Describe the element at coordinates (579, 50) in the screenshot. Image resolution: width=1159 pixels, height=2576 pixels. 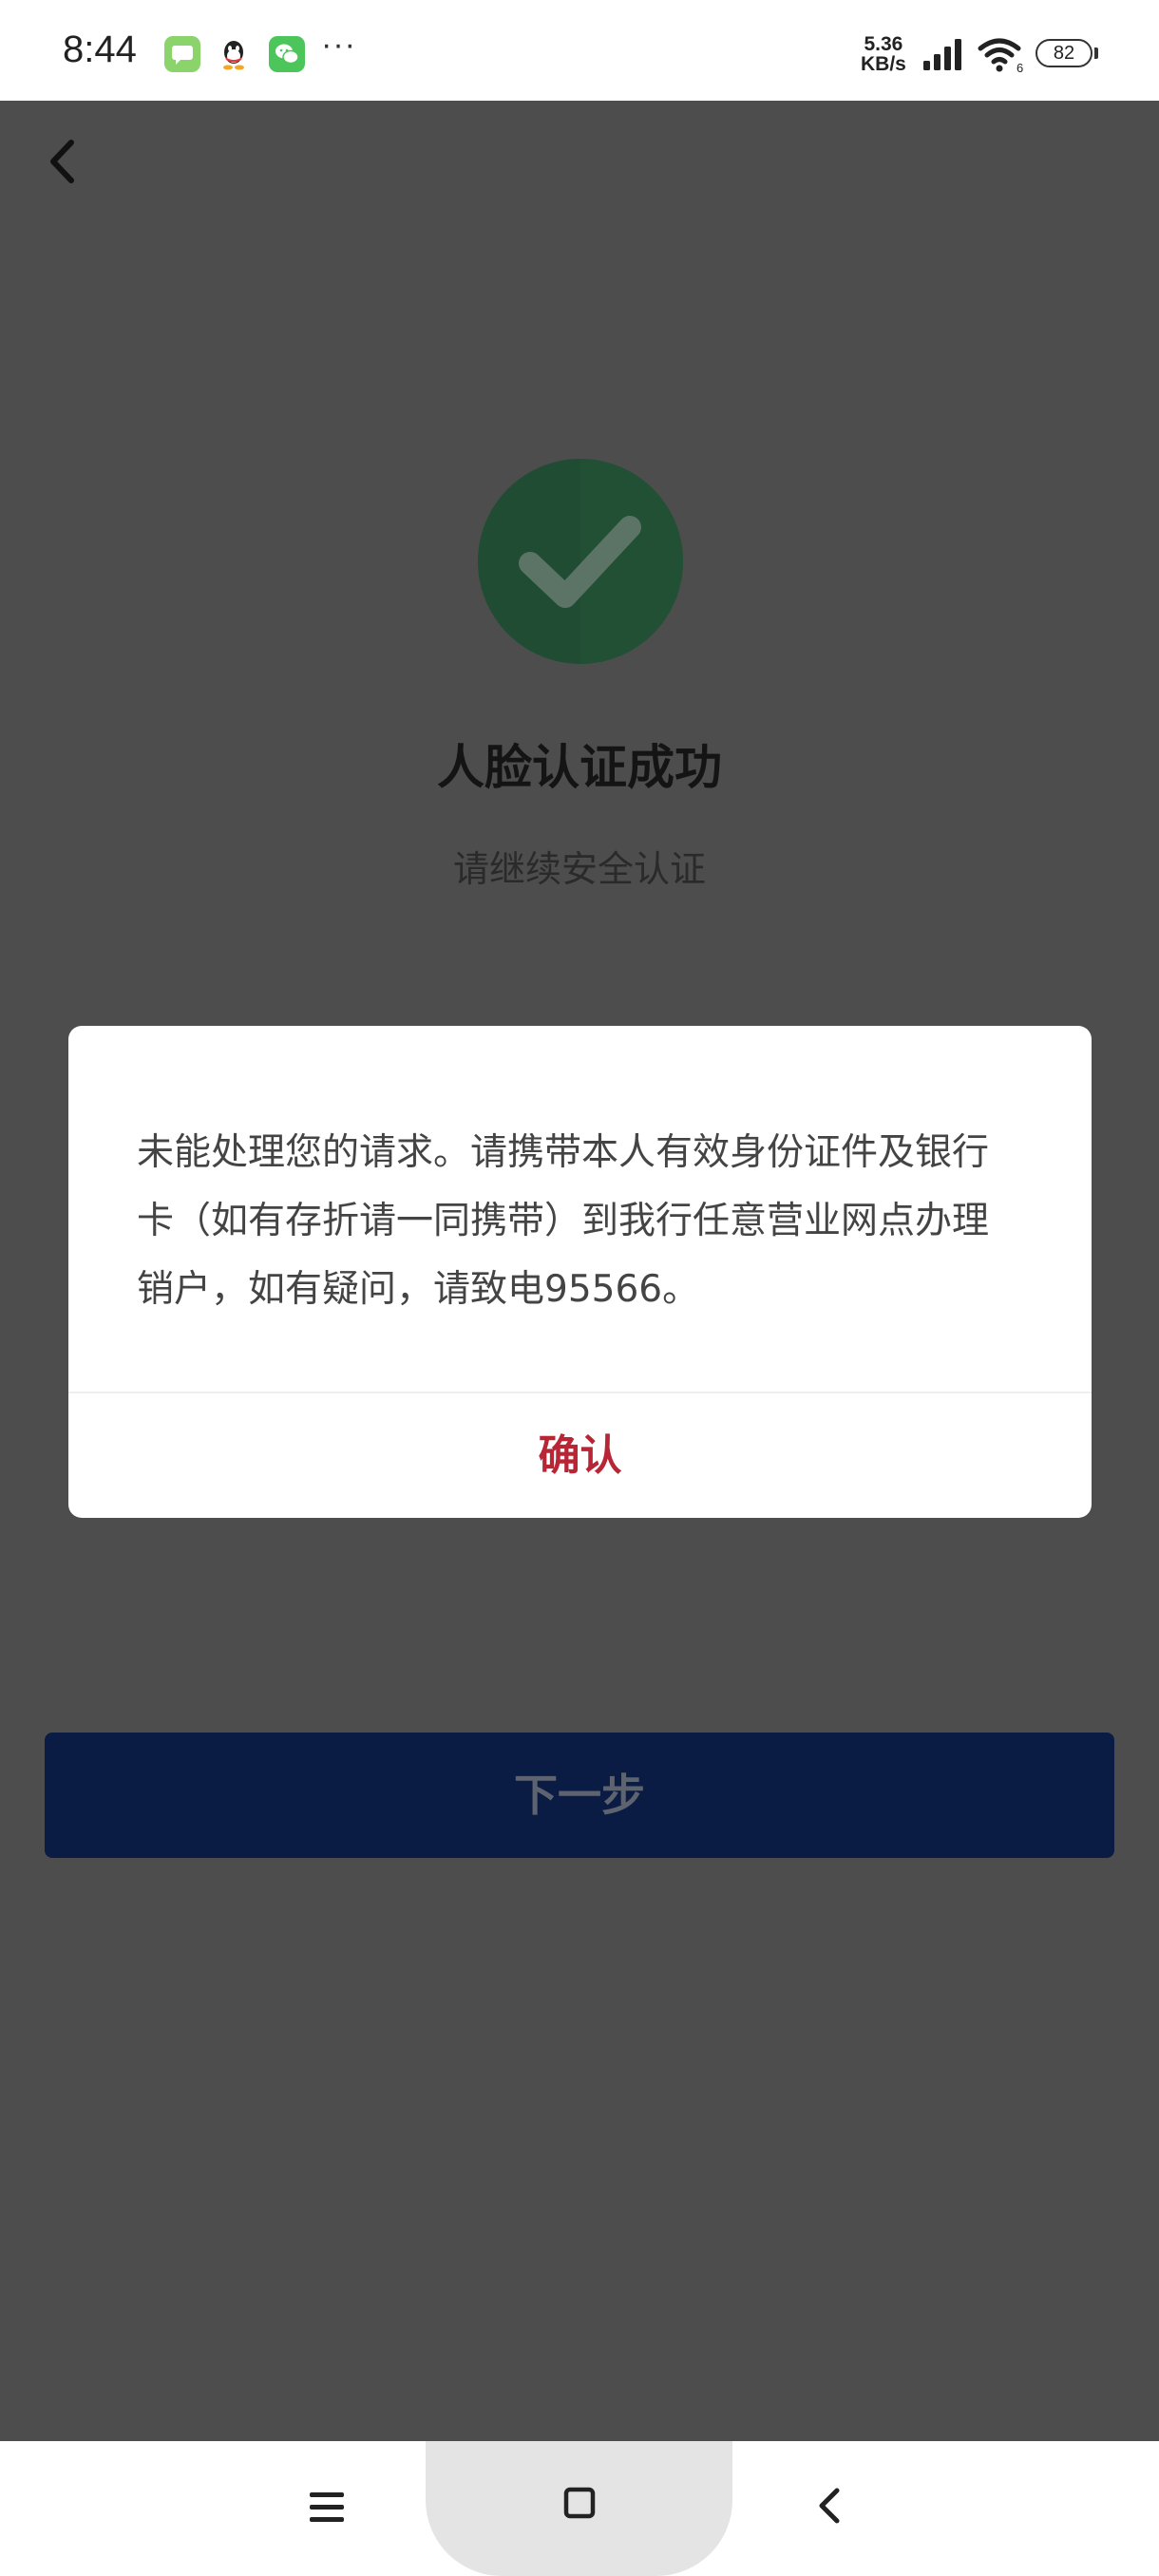
I see `status-bar: 8:44 ··· 5.36 KB/s 6 82` at that location.